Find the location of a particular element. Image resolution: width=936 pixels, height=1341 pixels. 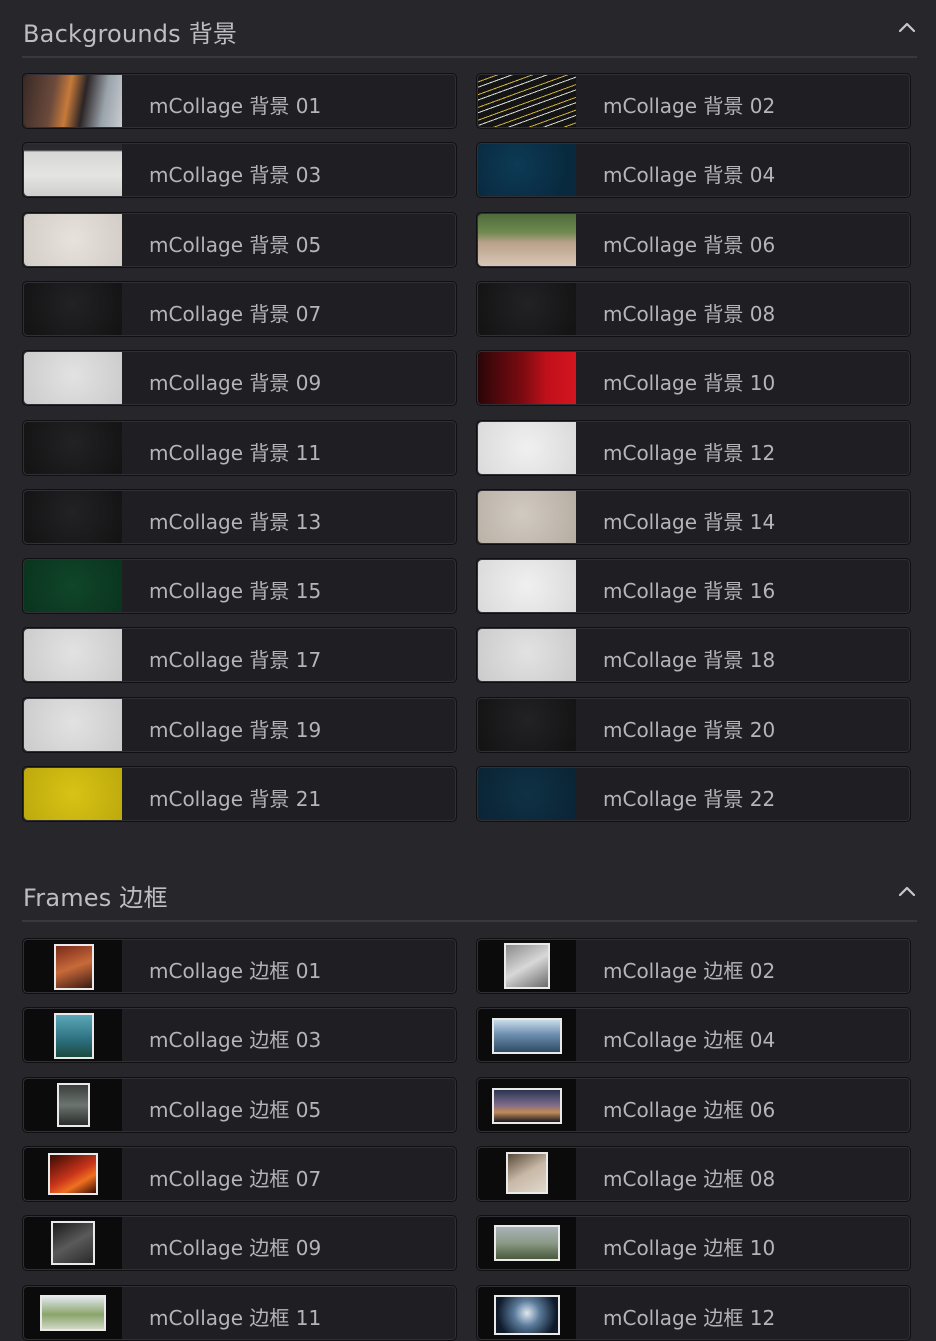

background-tile: mCollage 背景 10 is located at coordinates (693, 378).